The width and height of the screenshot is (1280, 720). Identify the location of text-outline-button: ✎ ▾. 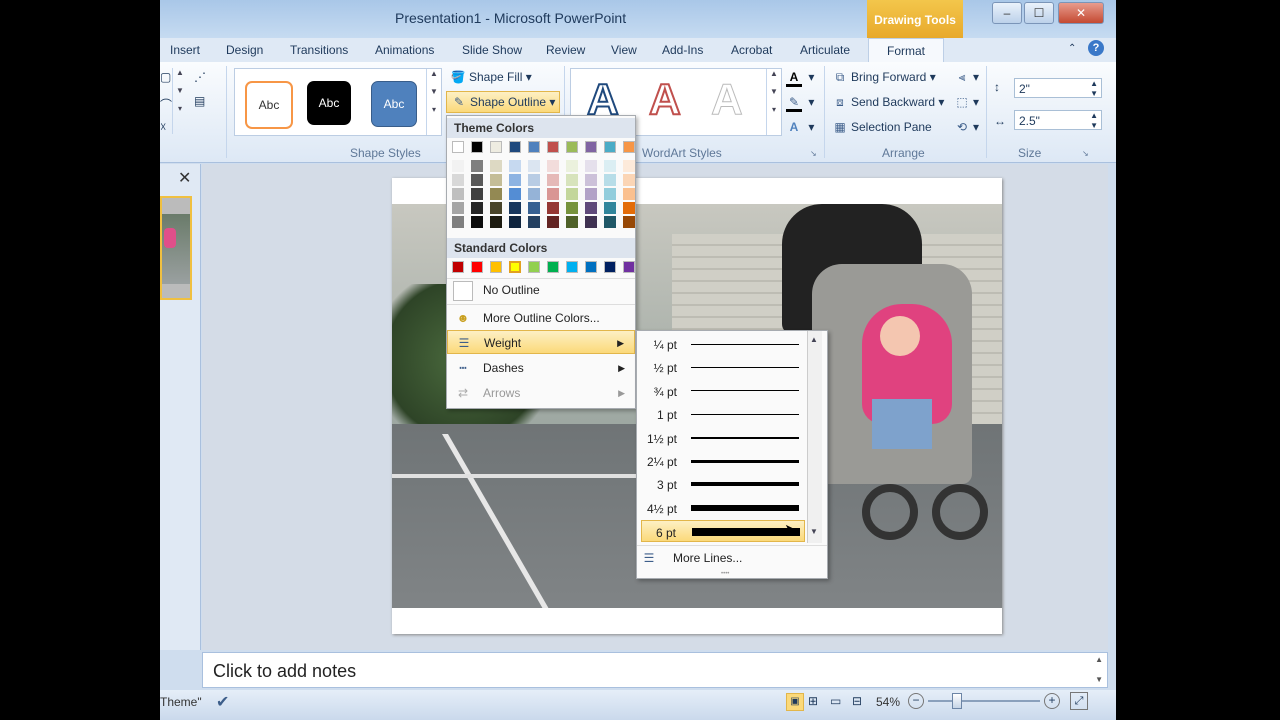
(800, 103).